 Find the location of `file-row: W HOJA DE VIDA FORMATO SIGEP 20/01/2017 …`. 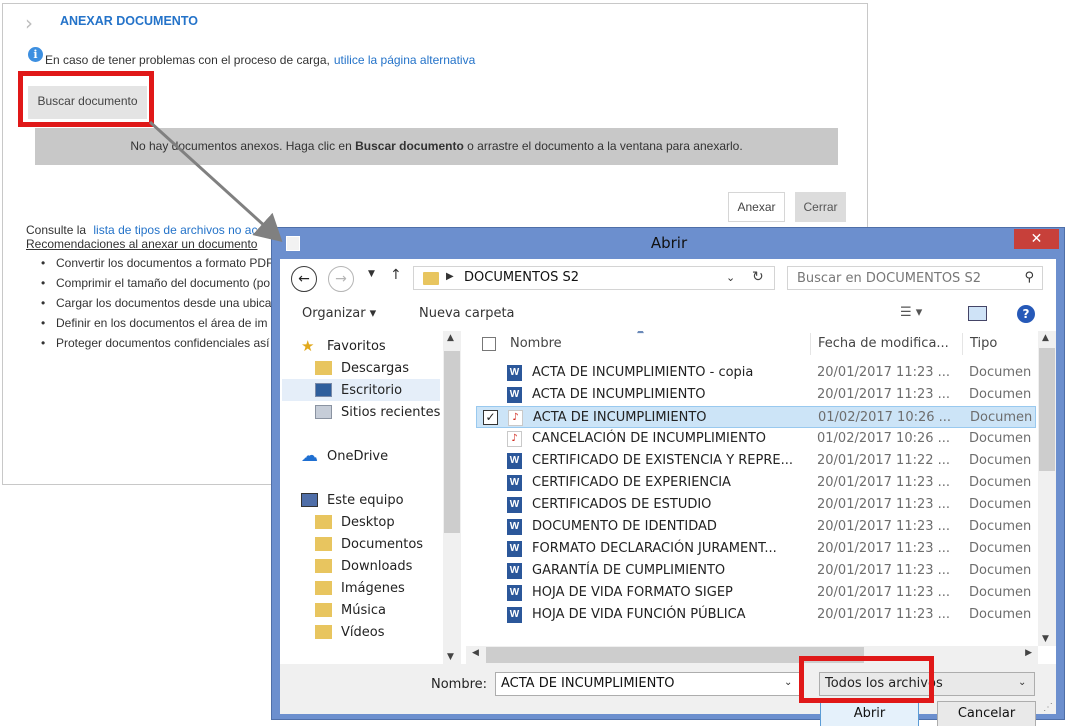

file-row: W HOJA DE VIDA FORMATO SIGEP 20/01/2017 … is located at coordinates (756, 593).